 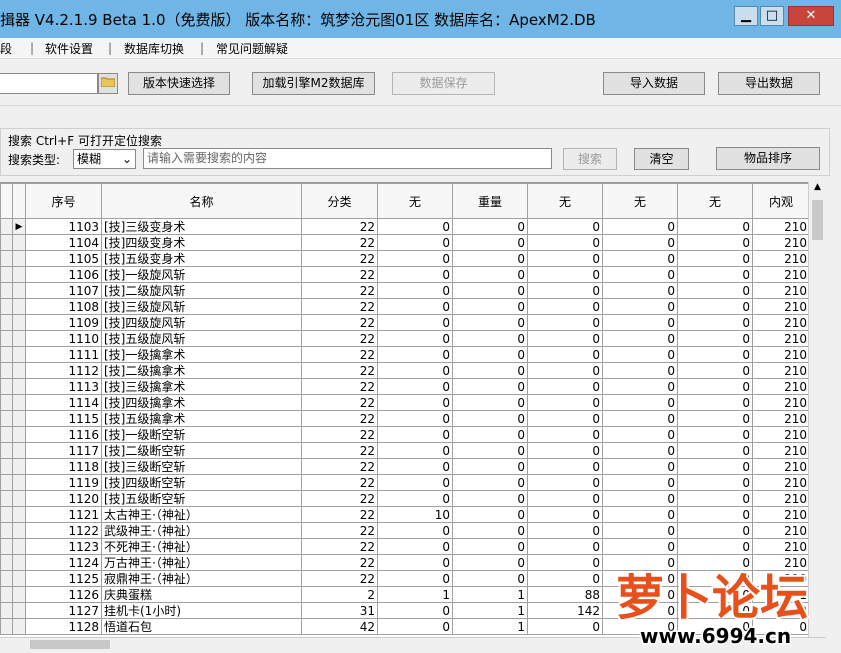 What do you see at coordinates (63, 466) in the screenshot?
I see `table-cell: 1118` at bounding box center [63, 466].